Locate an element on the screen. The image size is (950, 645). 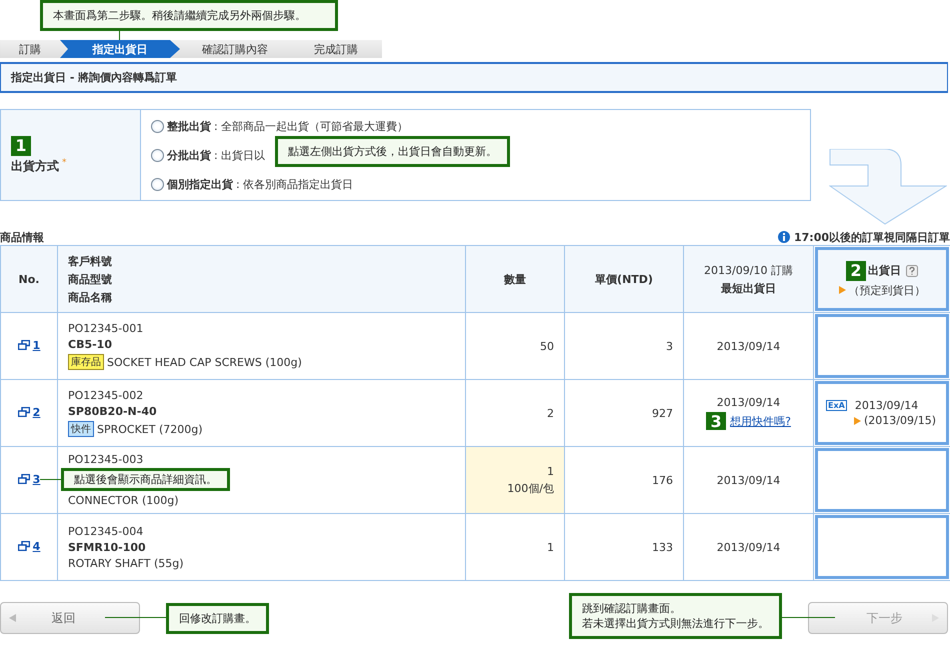
step-badge: 3 is located at coordinates (716, 421).